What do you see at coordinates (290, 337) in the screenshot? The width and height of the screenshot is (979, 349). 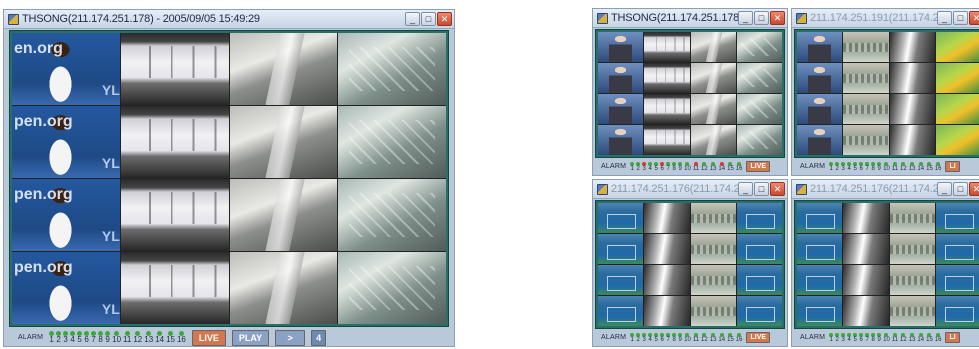 I see `next-button: >` at bounding box center [290, 337].